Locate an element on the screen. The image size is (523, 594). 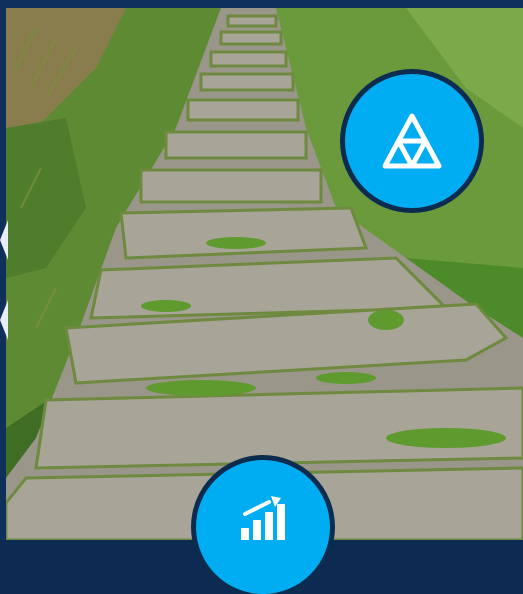
growth-chart-icon is located at coordinates (263, 518).